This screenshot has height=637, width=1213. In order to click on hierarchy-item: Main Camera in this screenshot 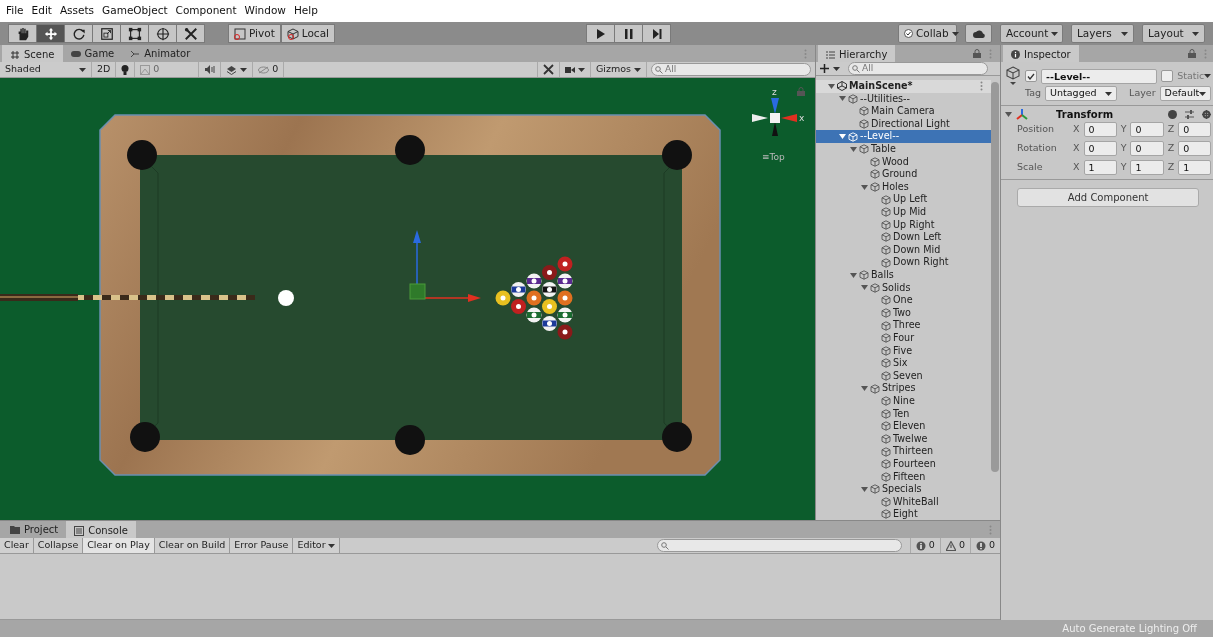, I will do `click(903, 111)`.